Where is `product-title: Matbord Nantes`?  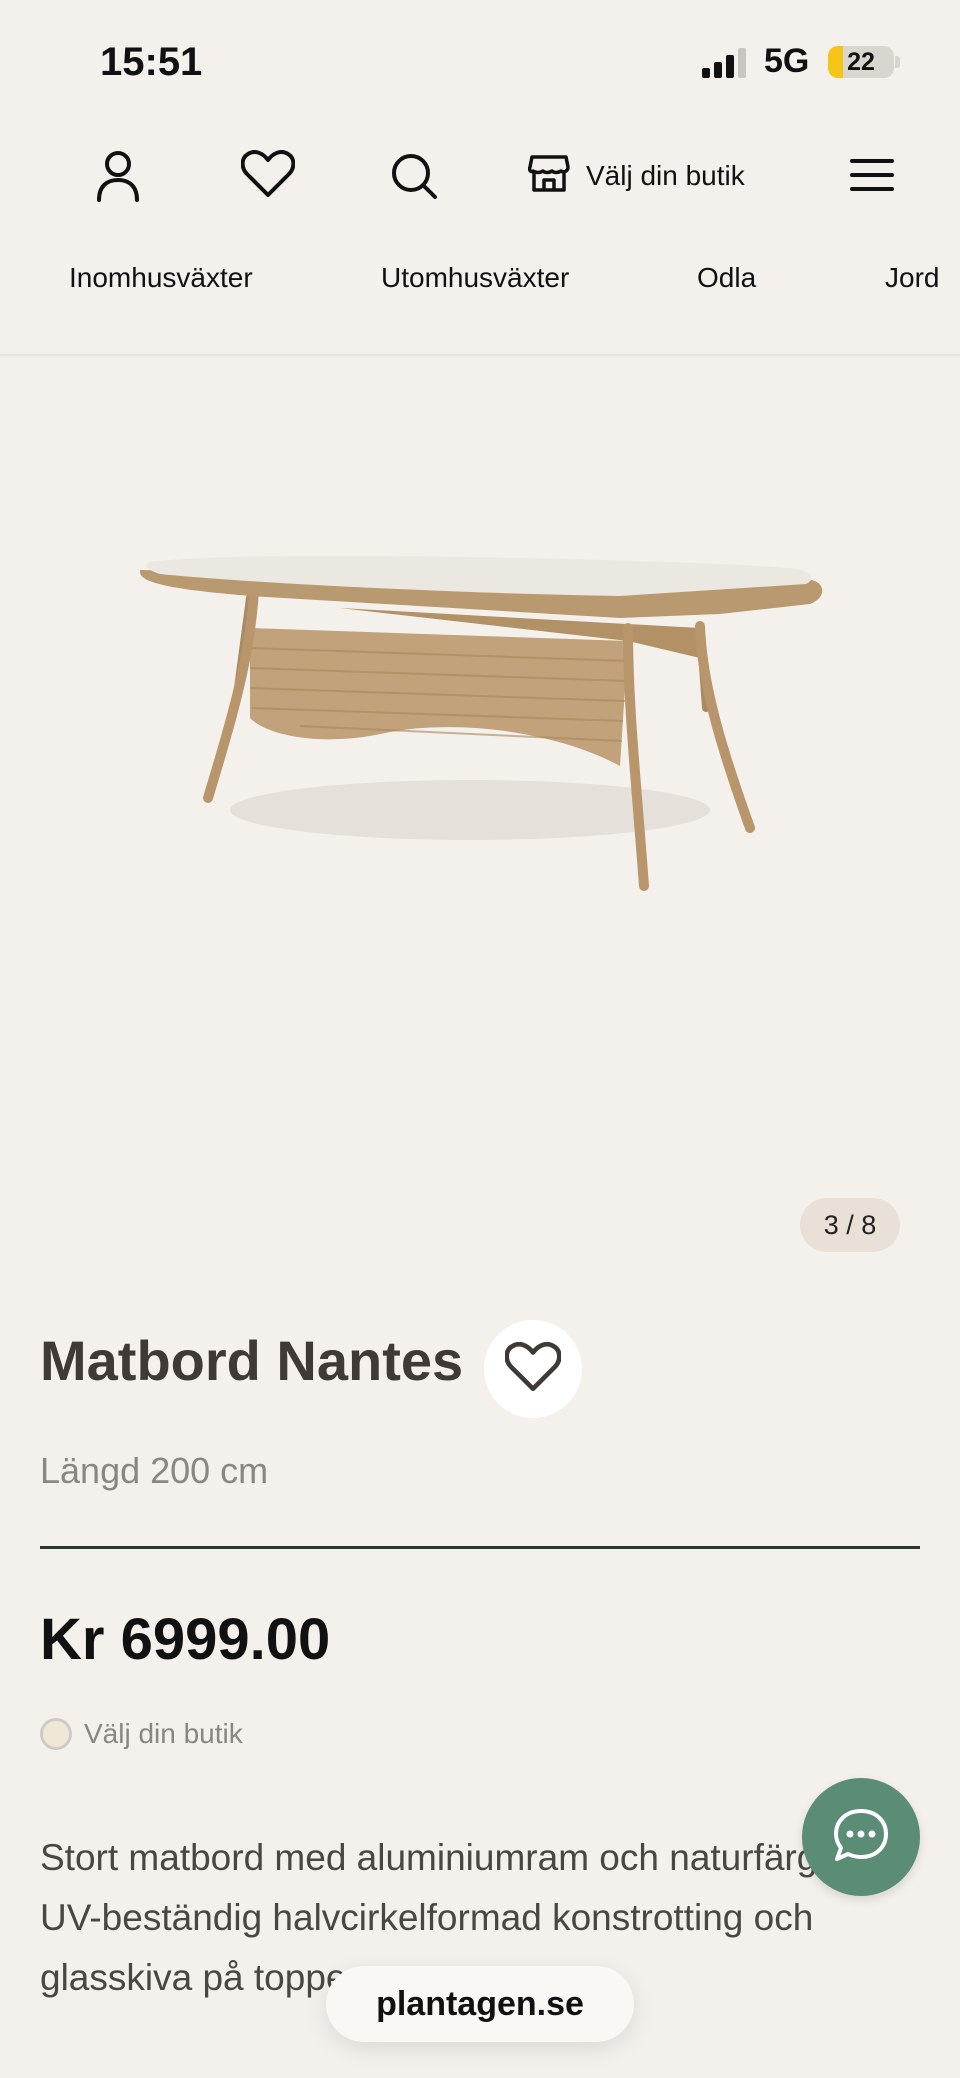 product-title: Matbord Nantes is located at coordinates (252, 1360).